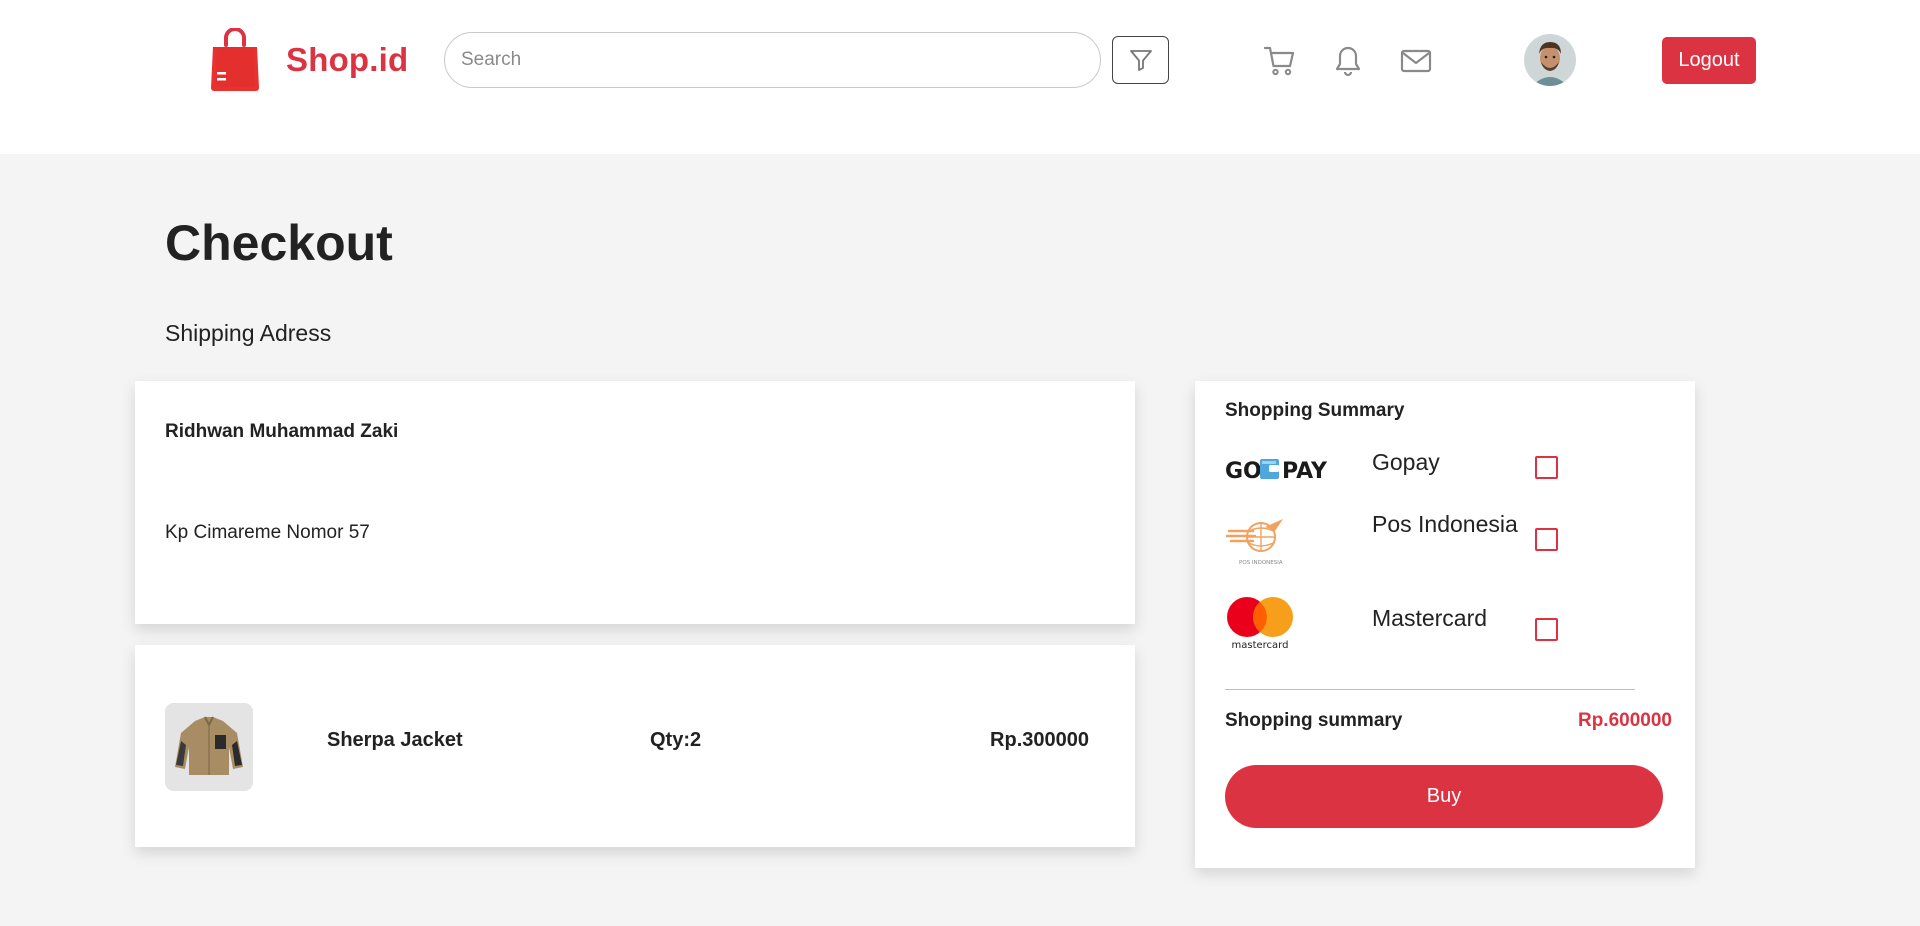 The height and width of the screenshot is (926, 1920). Describe the element at coordinates (267, 532) in the screenshot. I see `address-line: Kp Cimareme Nomor 57` at that location.